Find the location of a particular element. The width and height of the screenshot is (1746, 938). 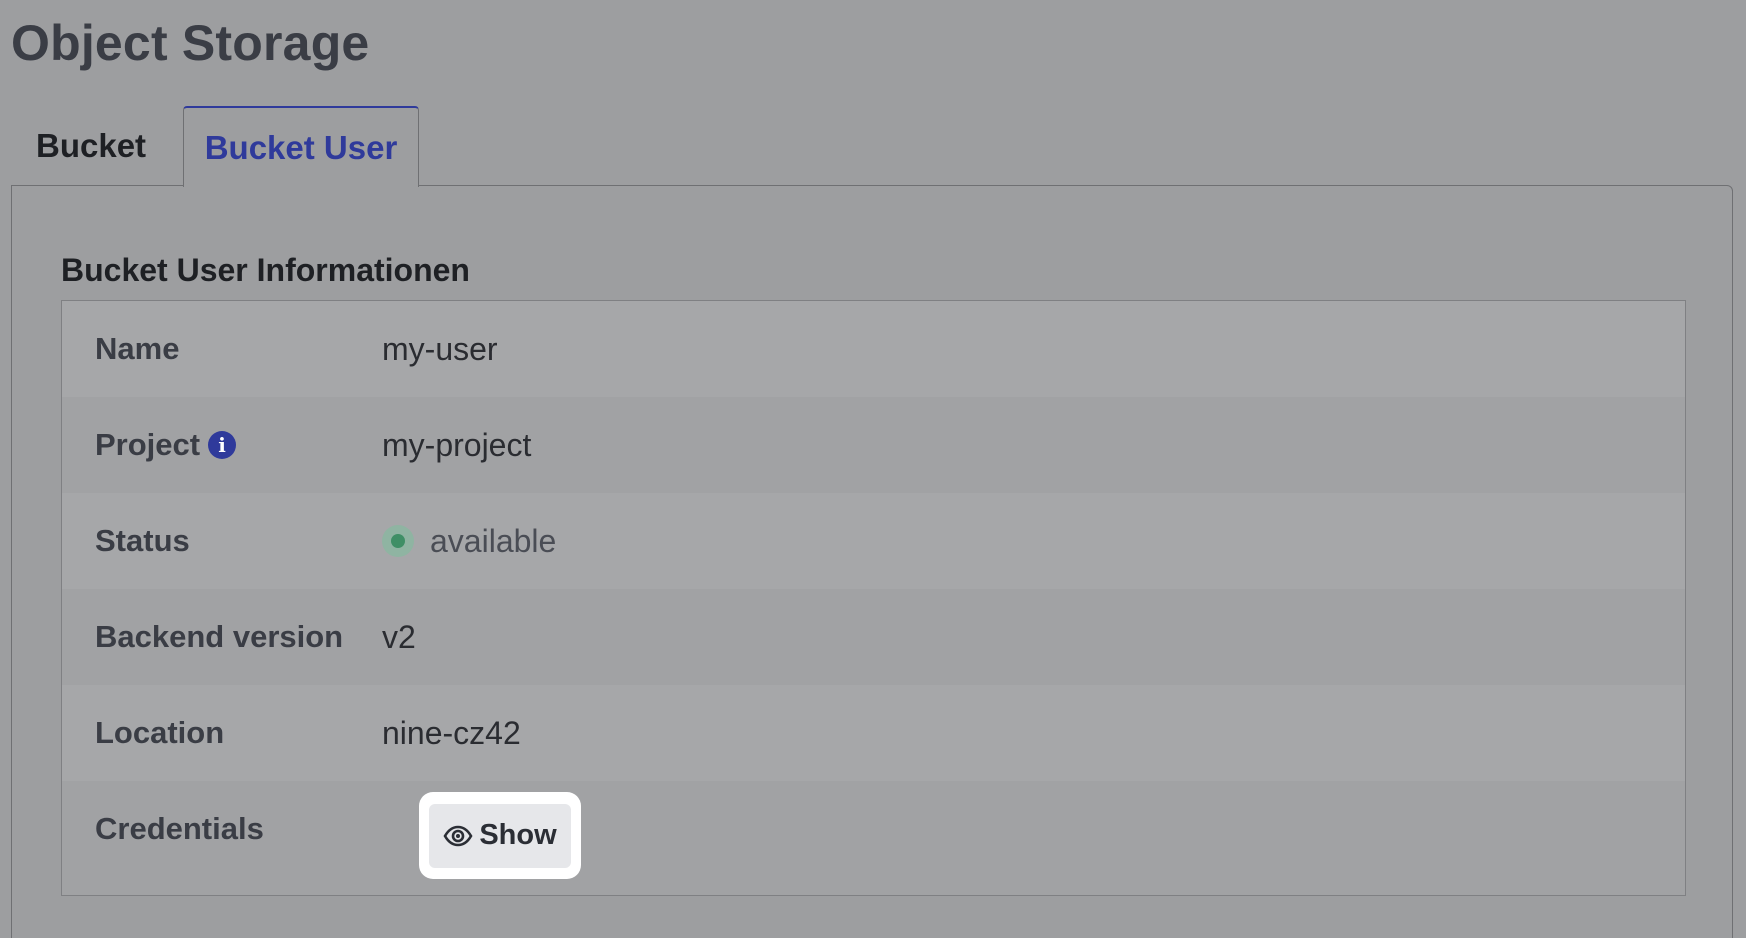

tab-bar: Bucket Bucket User is located at coordinates (215, 146).